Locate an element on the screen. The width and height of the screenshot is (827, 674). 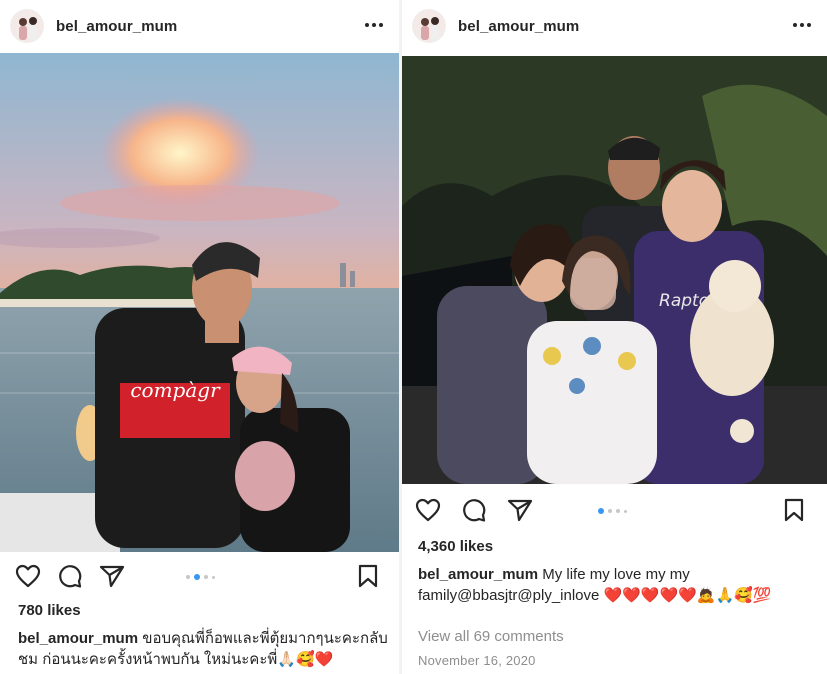
shirt-print: compàgr is located at coordinates (175, 390).